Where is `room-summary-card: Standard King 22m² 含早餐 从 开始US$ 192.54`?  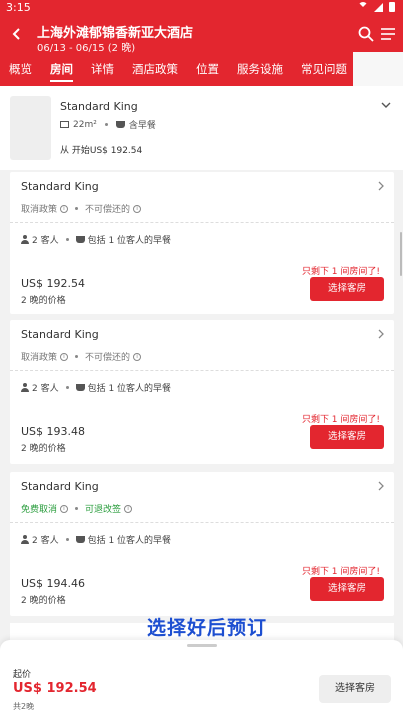
room-summary-card: Standard King 22m² 含早餐 从 开始US$ 192.54 is located at coordinates (201, 128).